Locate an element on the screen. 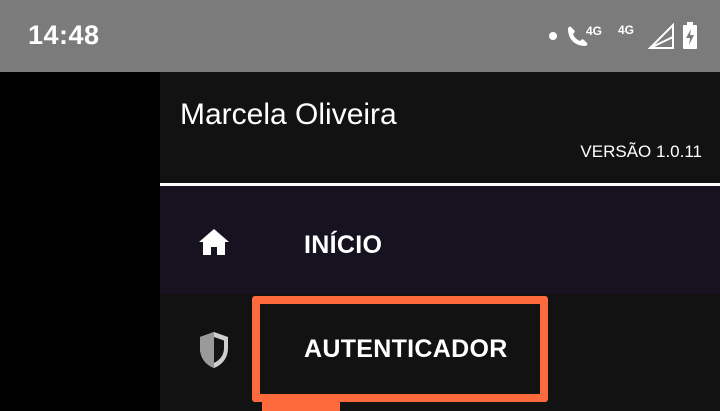  shield-icon is located at coordinates (214, 350).